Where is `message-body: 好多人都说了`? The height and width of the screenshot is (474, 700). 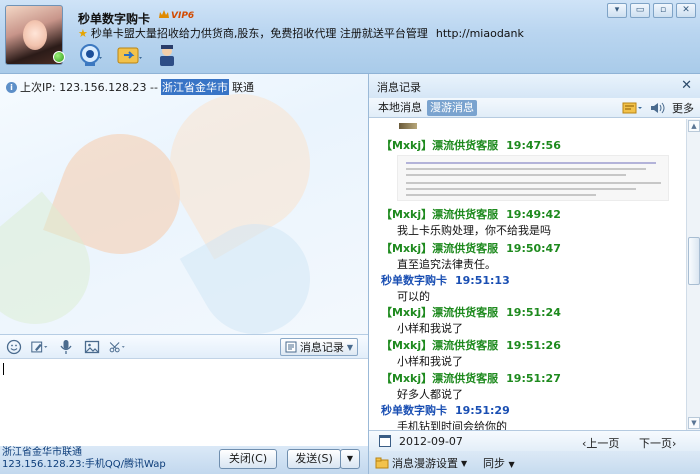 message-body: 好多人都说了 is located at coordinates (430, 394).